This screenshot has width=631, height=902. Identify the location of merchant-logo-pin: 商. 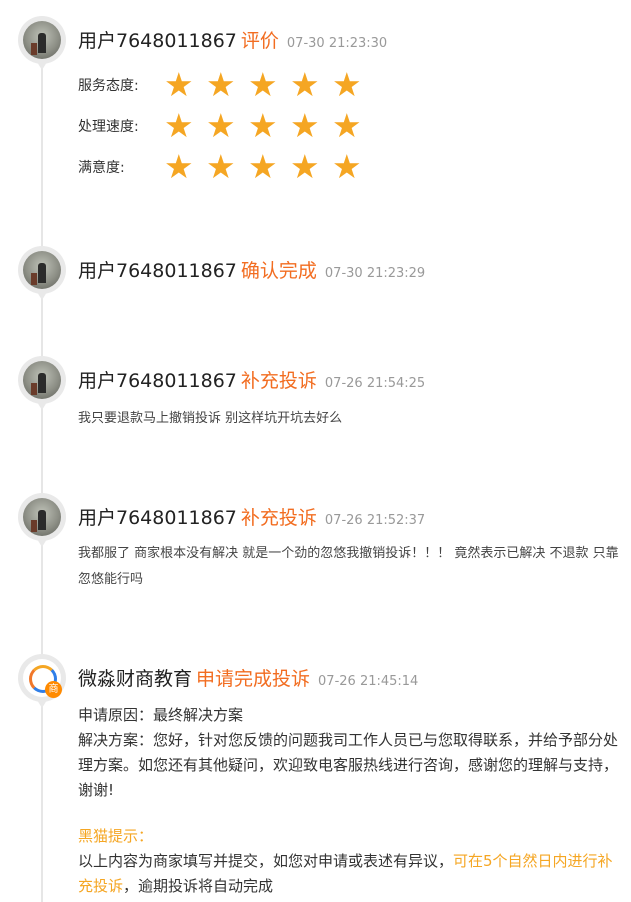
(42, 683).